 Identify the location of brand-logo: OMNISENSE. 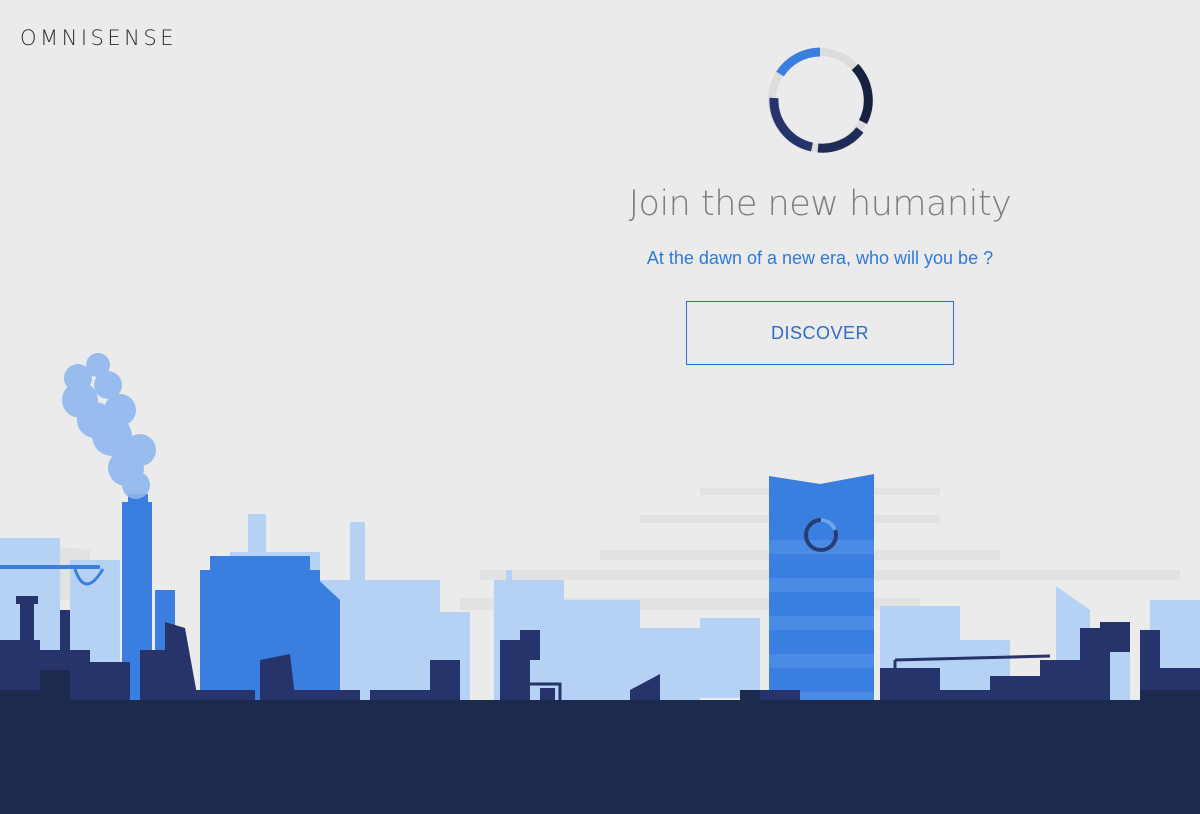
(98, 38).